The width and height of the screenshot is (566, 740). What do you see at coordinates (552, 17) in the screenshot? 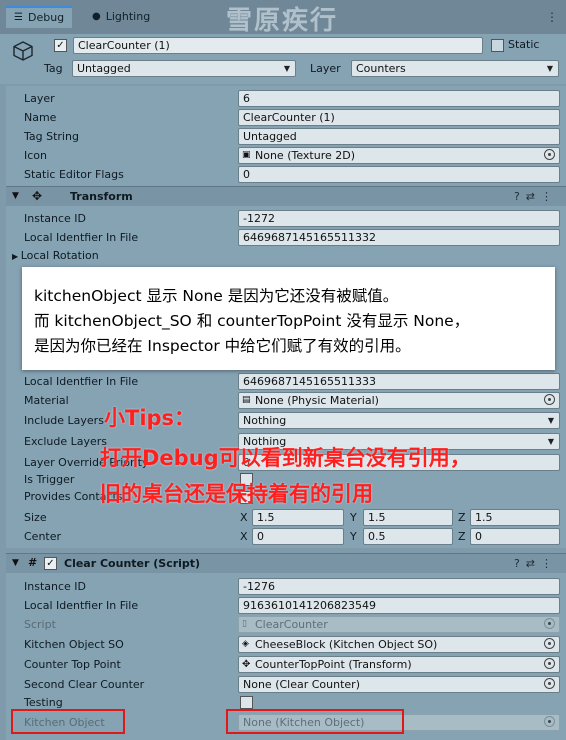
I see `tab-menu-icon: ⋮` at bounding box center [552, 17].